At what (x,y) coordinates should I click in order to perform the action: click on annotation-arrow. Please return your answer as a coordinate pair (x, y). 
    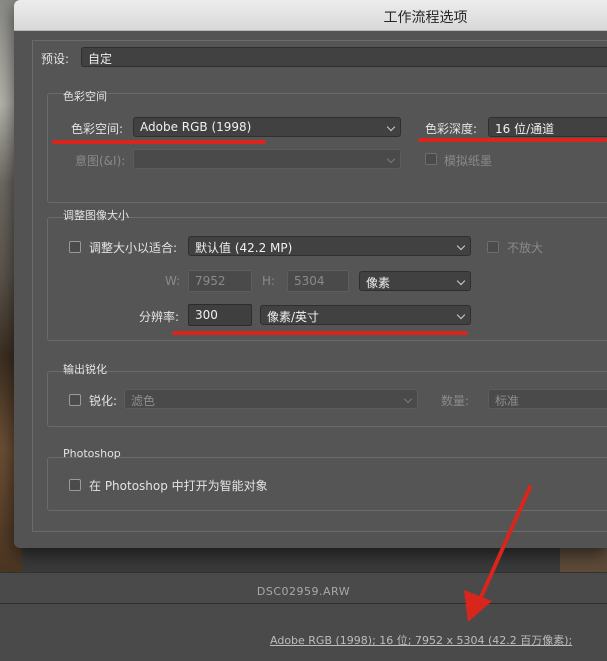
    Looking at the image, I should click on (498, 553).